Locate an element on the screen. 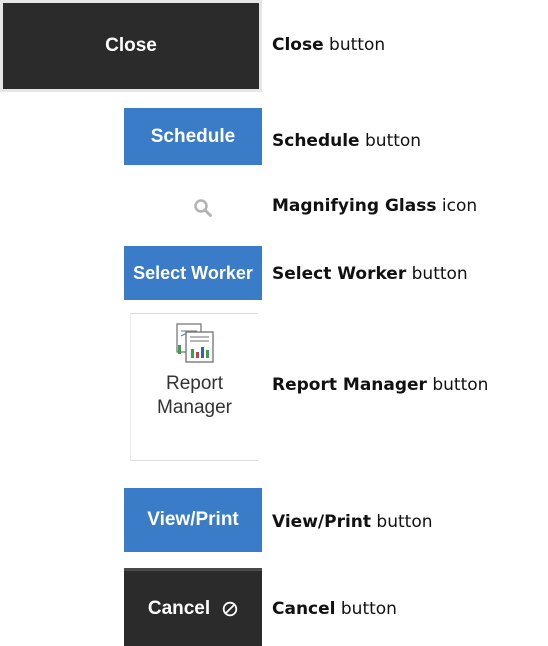 Image resolution: width=548 pixels, height=646 pixels. cancel-description: Cancel button is located at coordinates (334, 609).